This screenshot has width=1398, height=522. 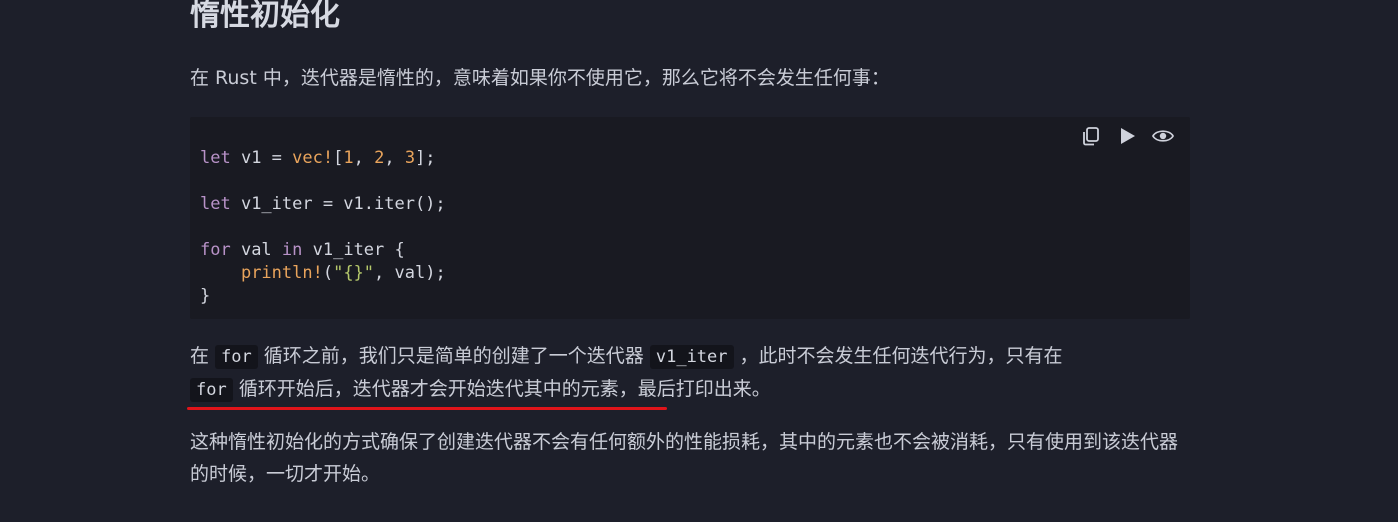 I want to click on code-token: [, so click(x=338, y=158).